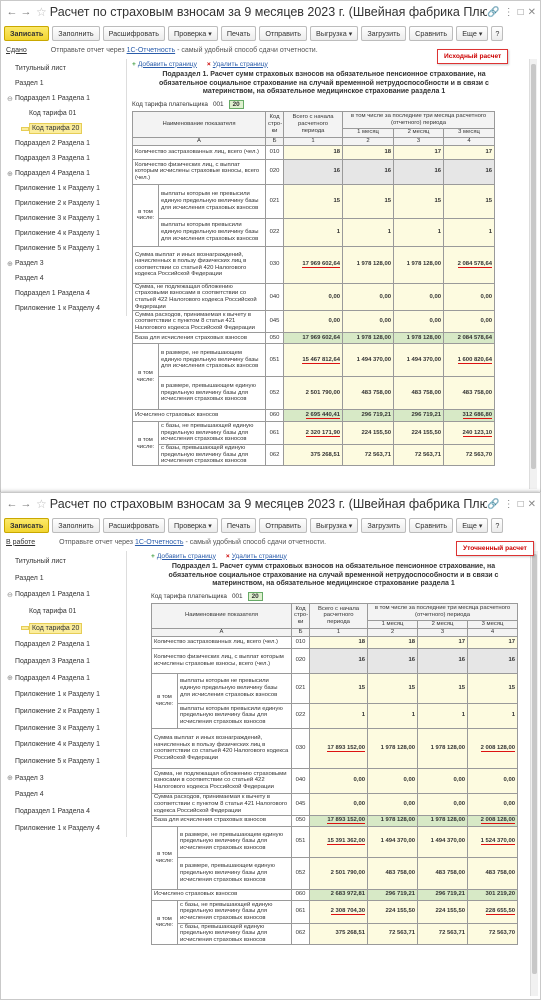 The image size is (541, 1000). I want to click on forward-arrow-icon: →, so click(26, 12).